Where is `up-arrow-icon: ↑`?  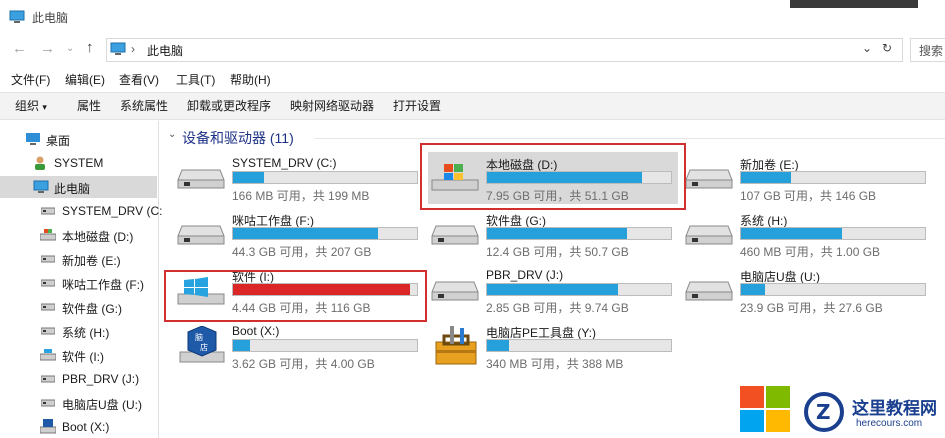 up-arrow-icon: ↑ is located at coordinates (90, 47).